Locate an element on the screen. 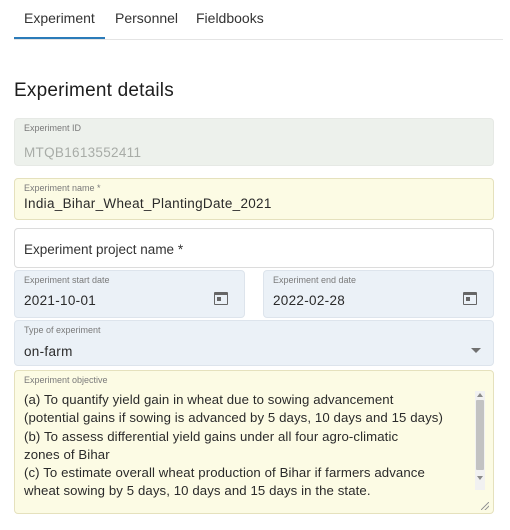  tab-bar: Experiment Personnel Fieldbooks is located at coordinates (258, 20).